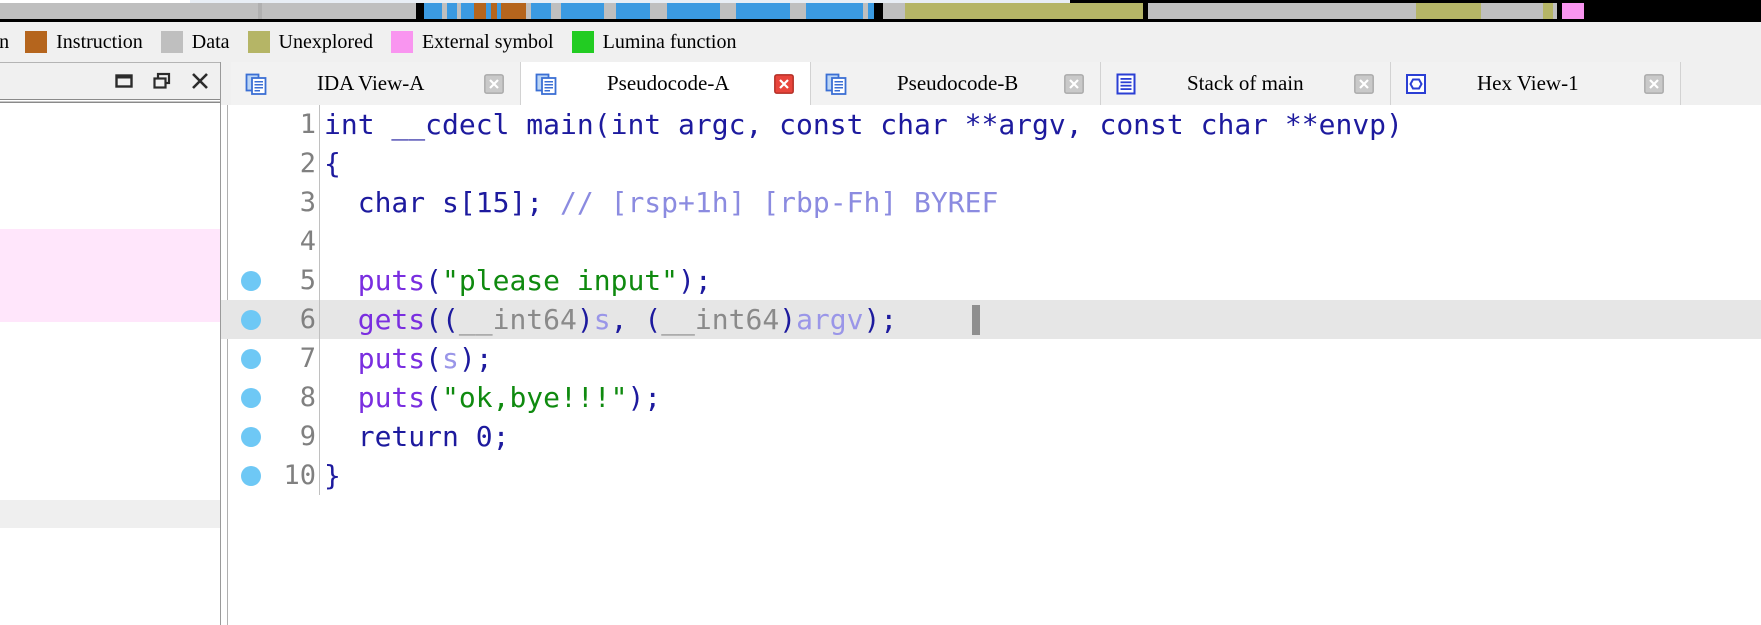 This screenshot has height=625, width=1761. Describe the element at coordinates (535, 397) in the screenshot. I see `code-token-str: "ok,bye!!!"` at that location.